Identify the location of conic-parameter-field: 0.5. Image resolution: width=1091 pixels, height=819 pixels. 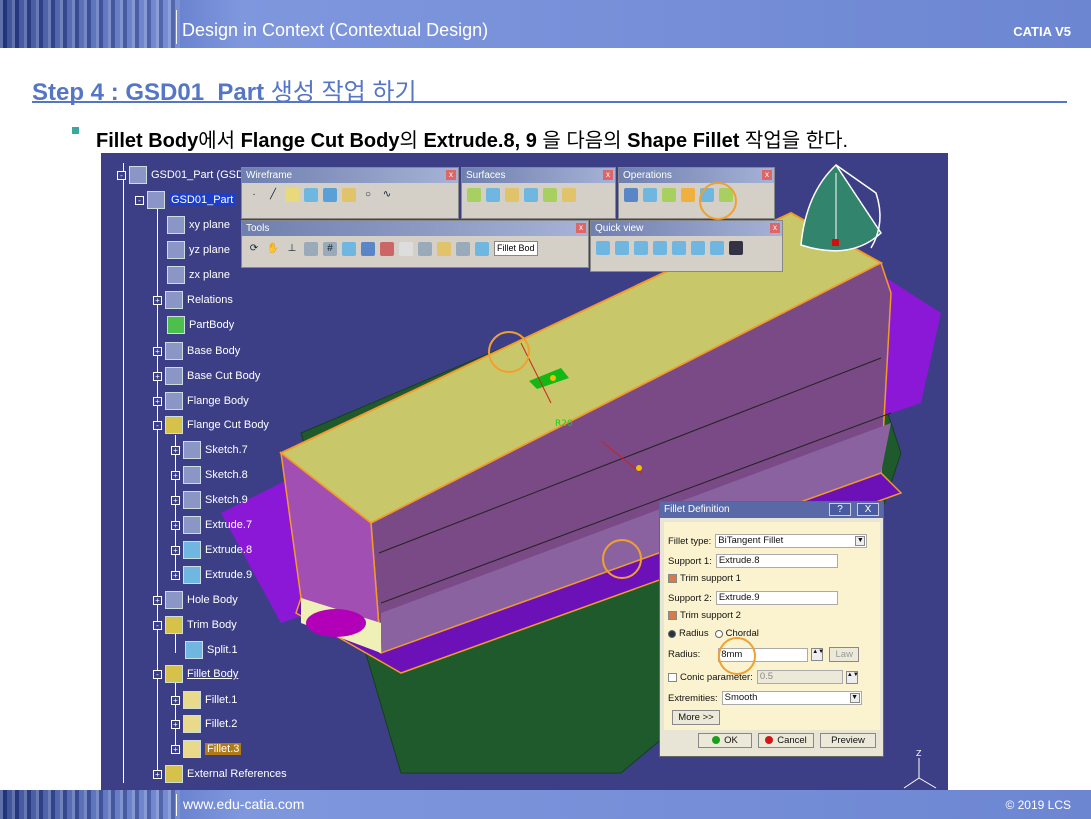
(799, 677).